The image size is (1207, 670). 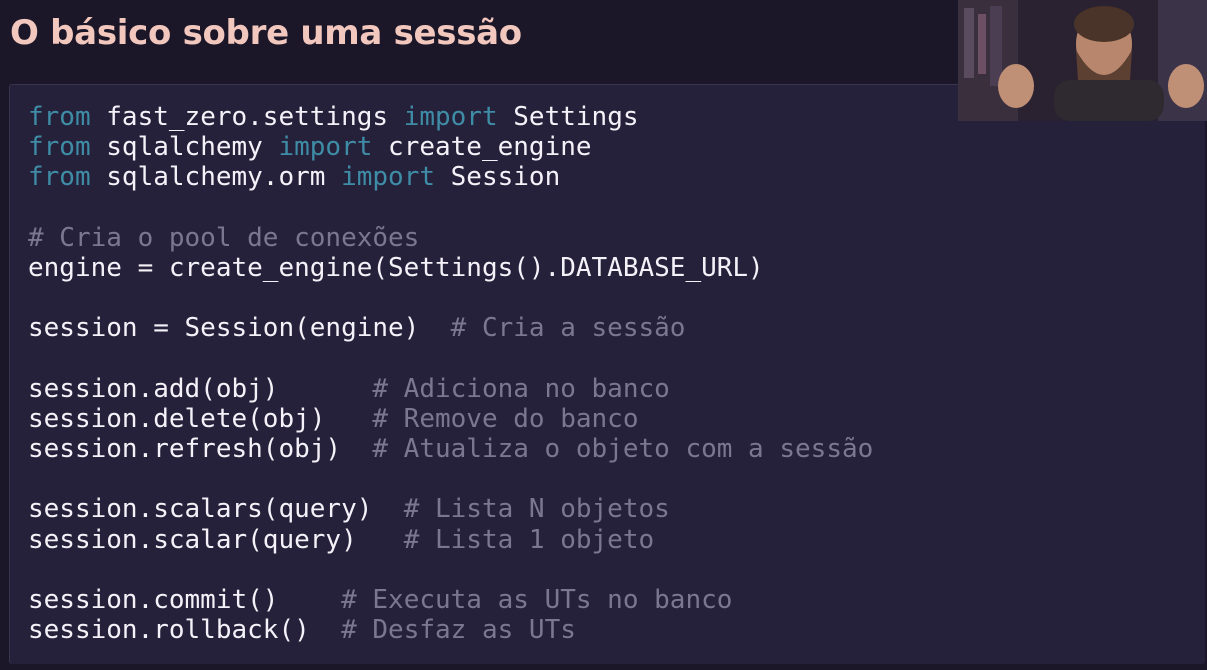 What do you see at coordinates (498, 177) in the screenshot?
I see `code-text: Session` at bounding box center [498, 177].